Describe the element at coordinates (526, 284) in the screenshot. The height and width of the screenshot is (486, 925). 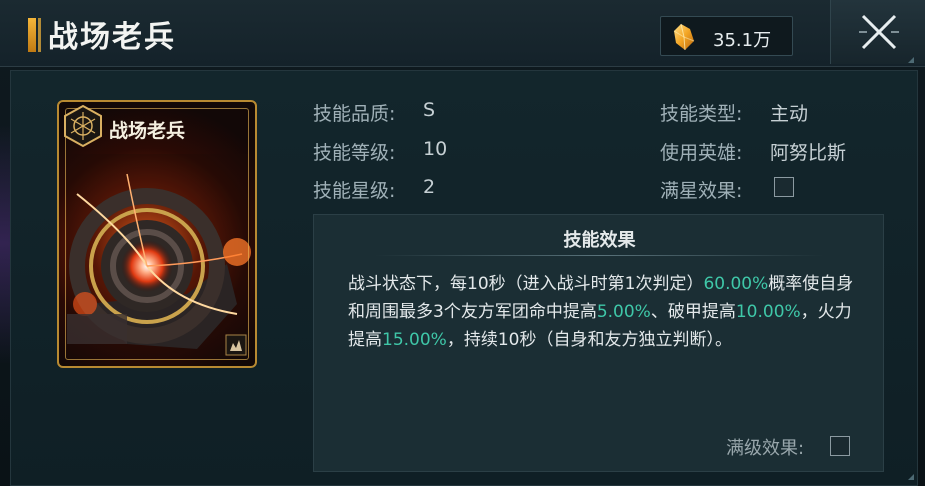
I see `effect-text-segment: 战斗状态下，每10秒（进入战斗时第1次判定）` at that location.